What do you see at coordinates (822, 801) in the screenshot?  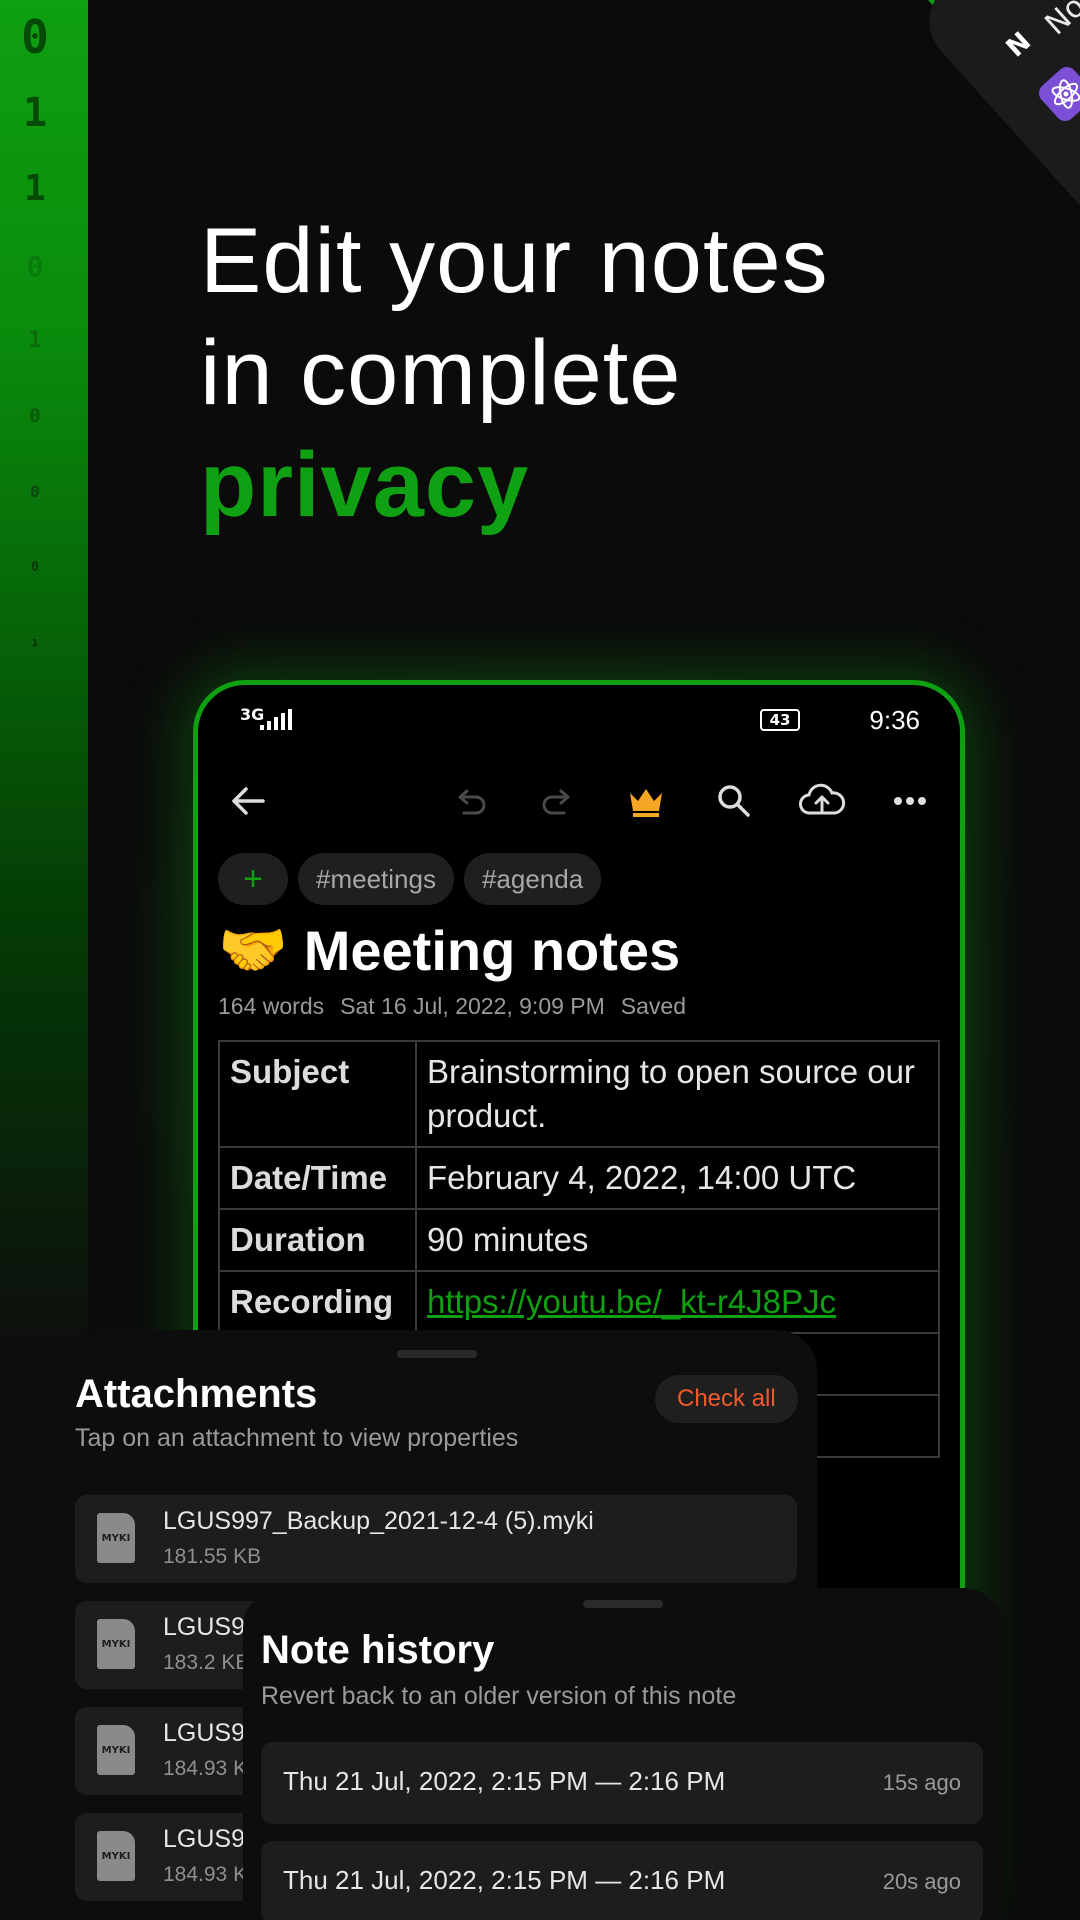 I see `cloud-upload-icon` at bounding box center [822, 801].